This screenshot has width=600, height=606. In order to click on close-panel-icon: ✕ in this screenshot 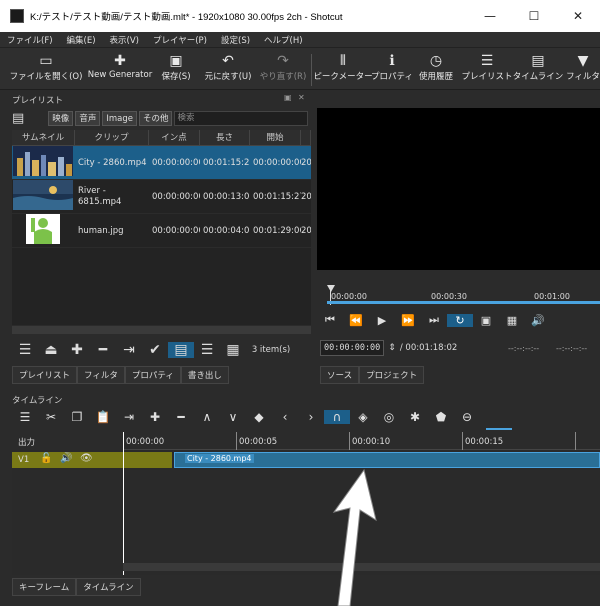, I will do `click(301, 97)`.